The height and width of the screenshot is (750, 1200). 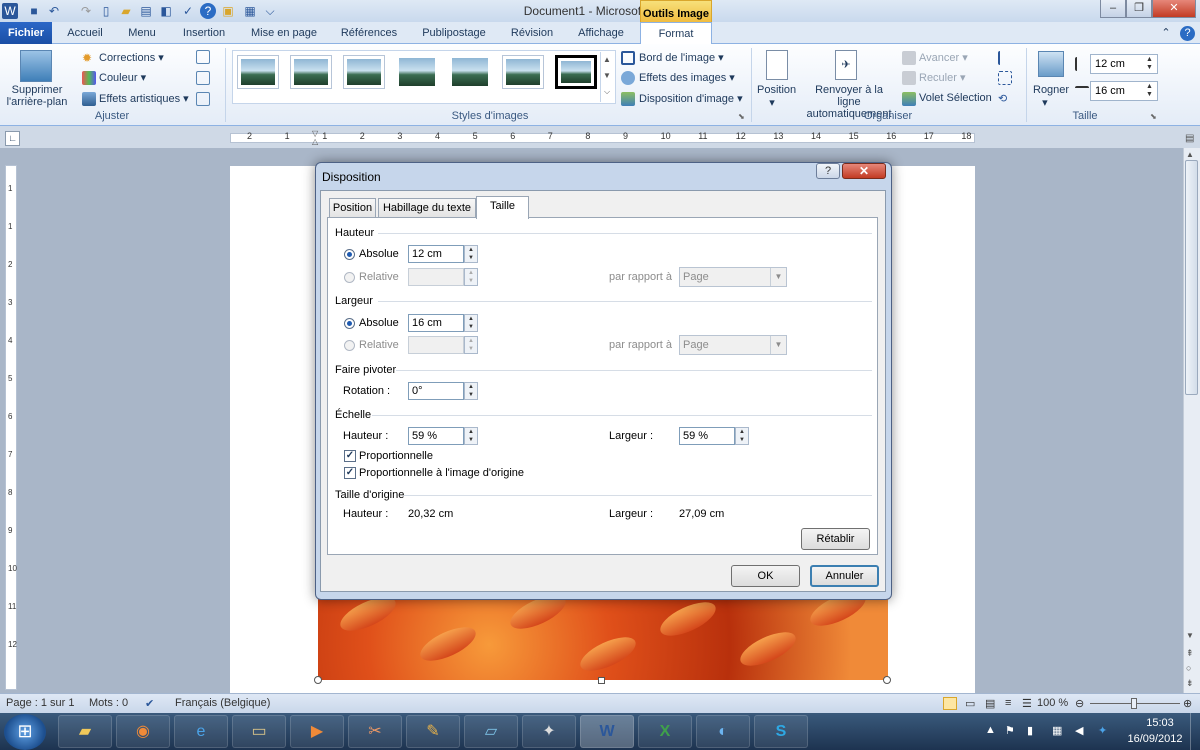 I want to click on clock-date: 16/09/2012, so click(x=1155, y=739).